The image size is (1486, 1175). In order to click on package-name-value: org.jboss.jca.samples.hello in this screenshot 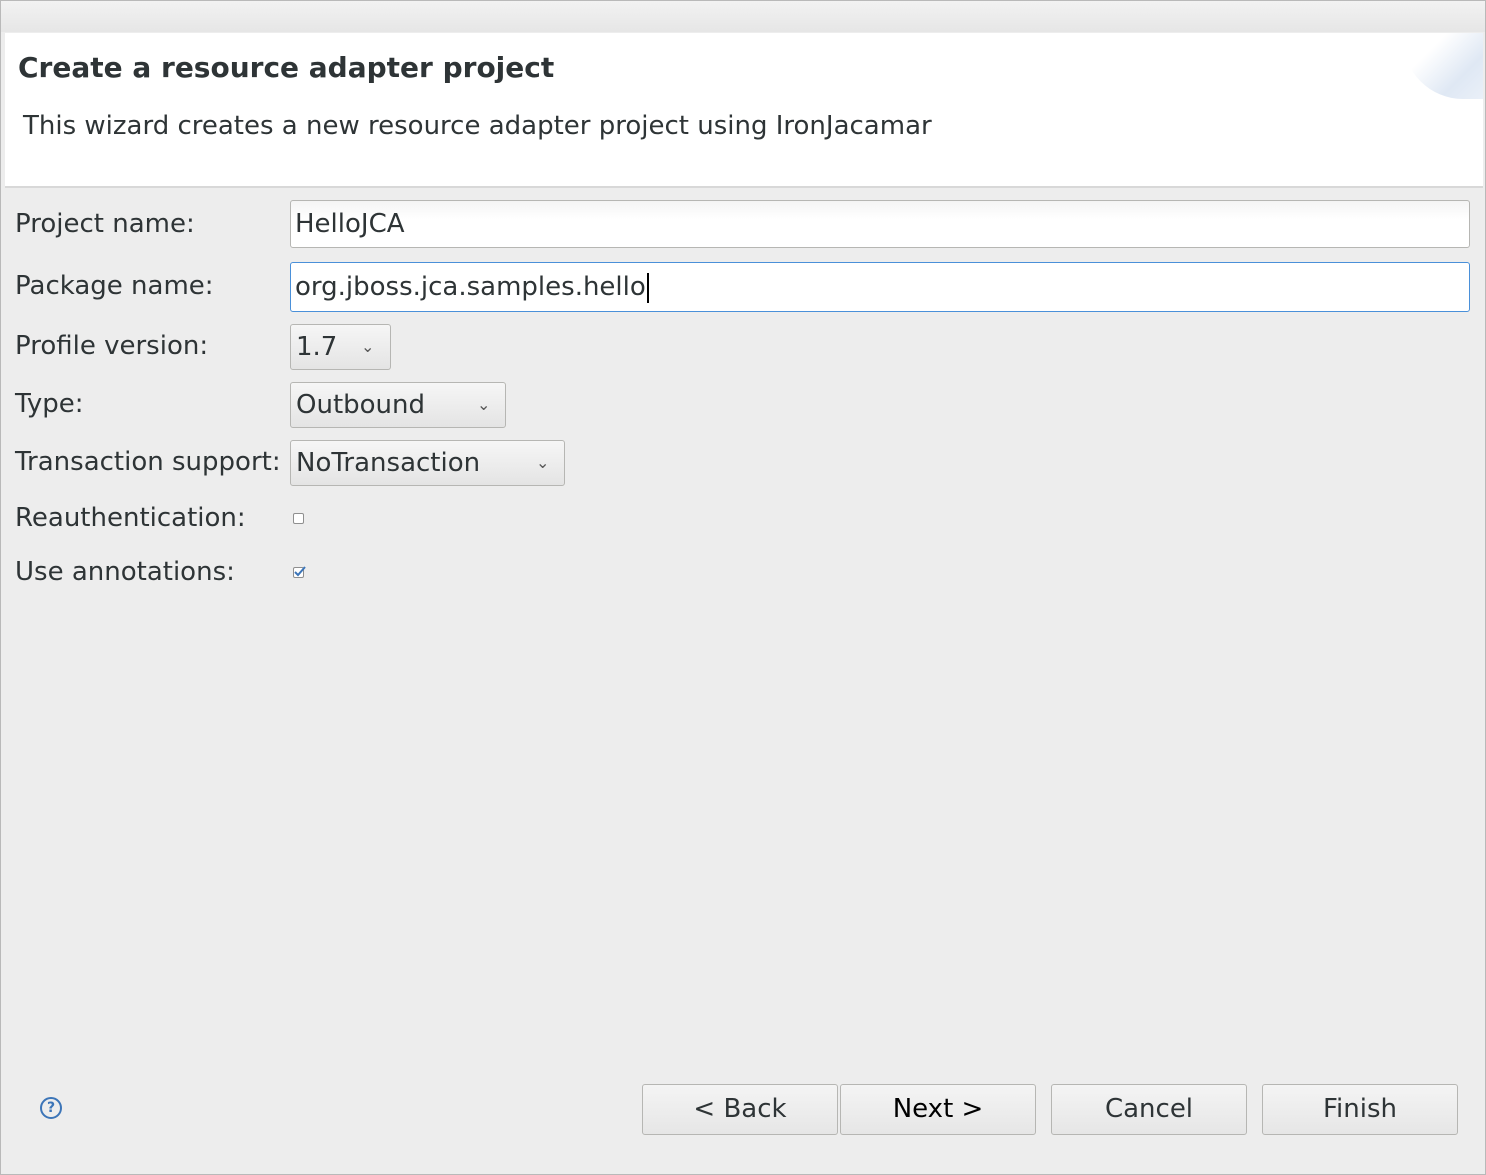, I will do `click(470, 287)`.